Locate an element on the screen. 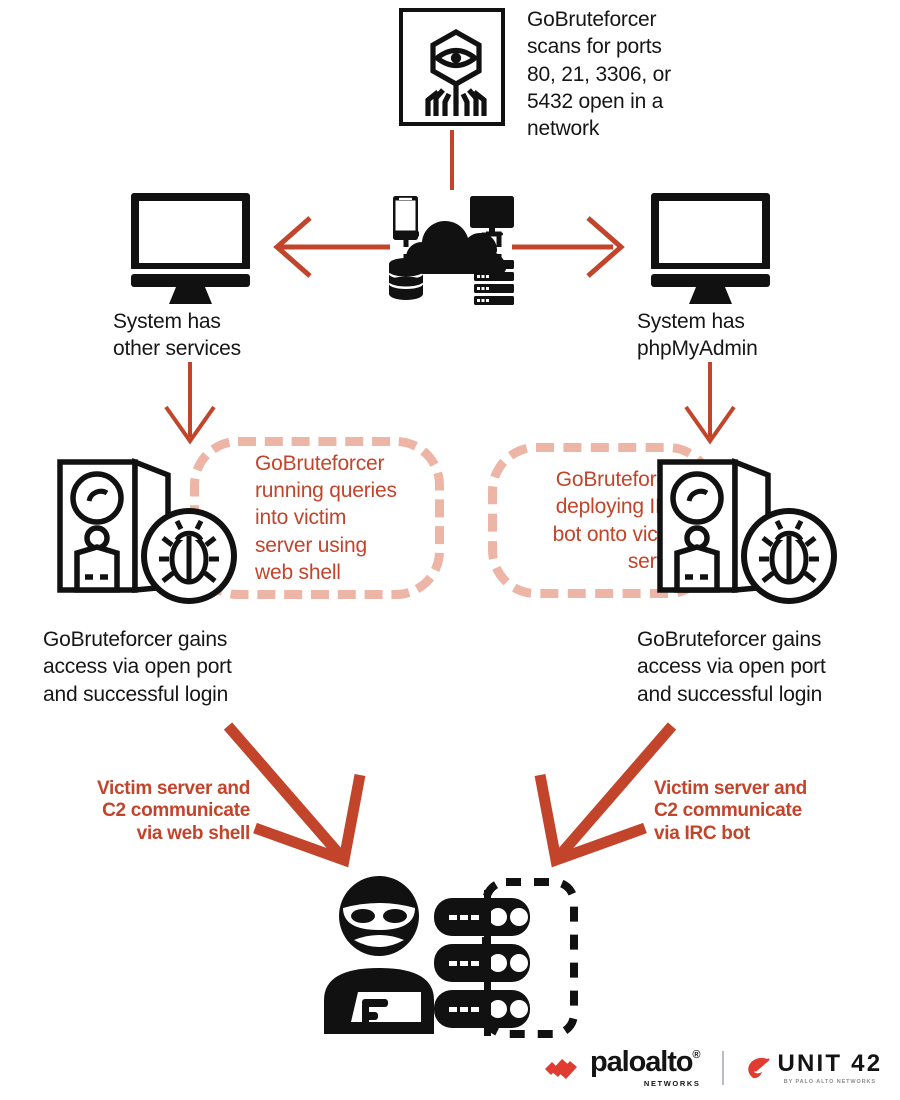 This screenshot has width=900, height=1100. arrow-right-system-to-right-victim is located at coordinates (710, 403).